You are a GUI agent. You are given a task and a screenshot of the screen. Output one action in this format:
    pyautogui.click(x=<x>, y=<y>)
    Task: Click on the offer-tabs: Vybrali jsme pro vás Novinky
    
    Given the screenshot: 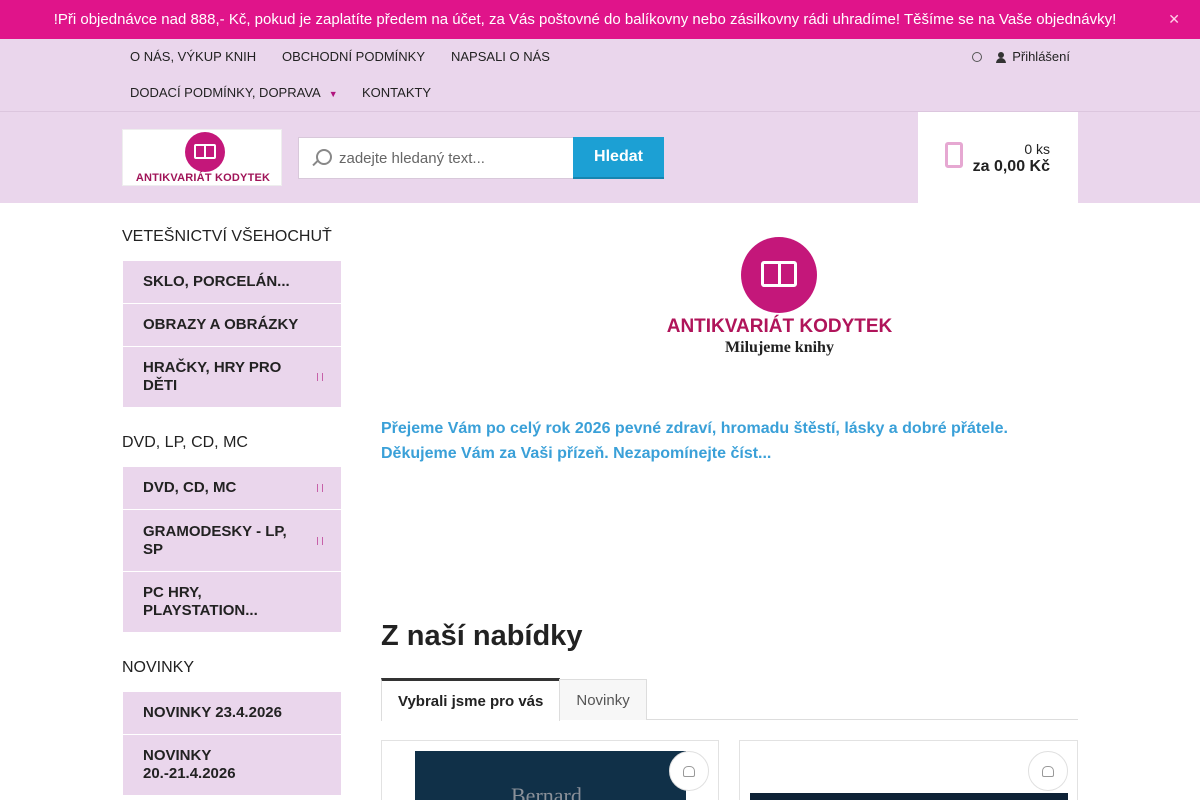 What is the action you would take?
    pyautogui.click(x=729, y=699)
    